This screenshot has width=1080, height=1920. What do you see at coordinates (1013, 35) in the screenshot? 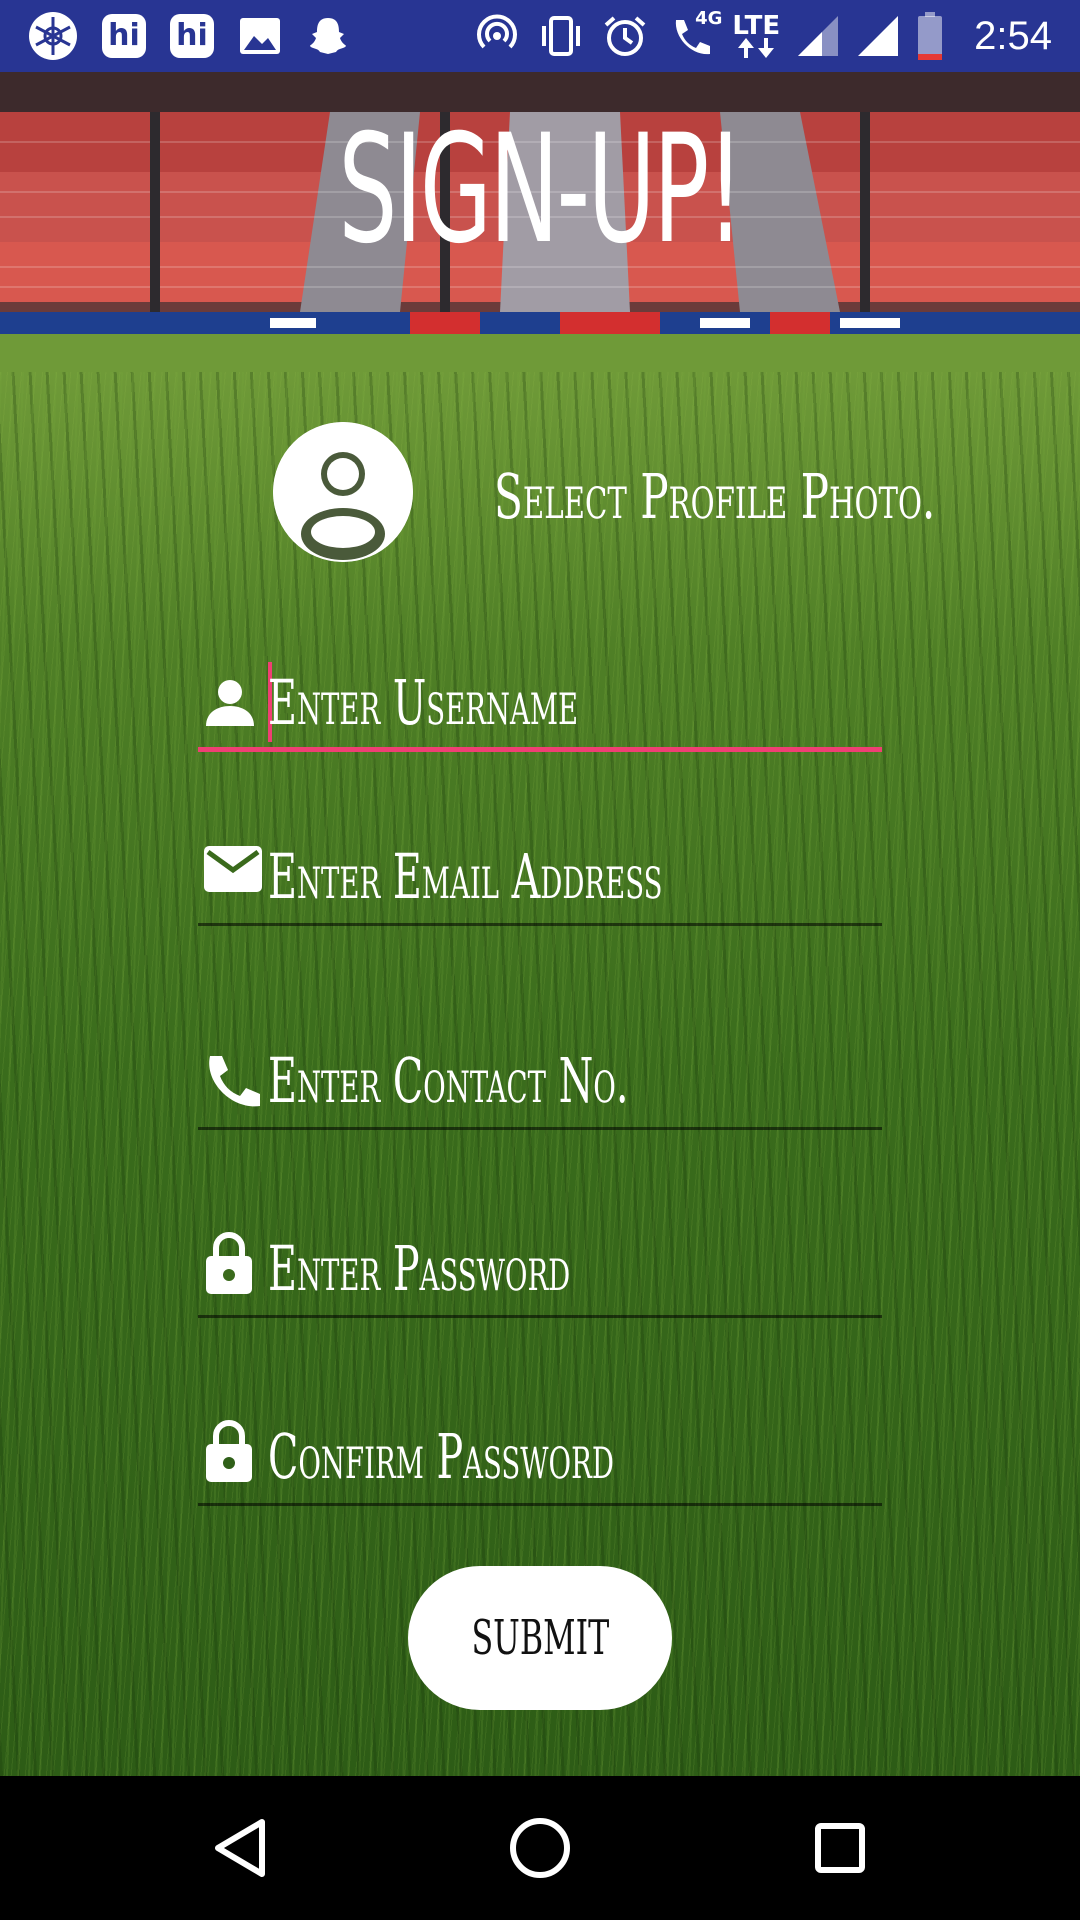
I see `status-time: 2:54` at bounding box center [1013, 35].